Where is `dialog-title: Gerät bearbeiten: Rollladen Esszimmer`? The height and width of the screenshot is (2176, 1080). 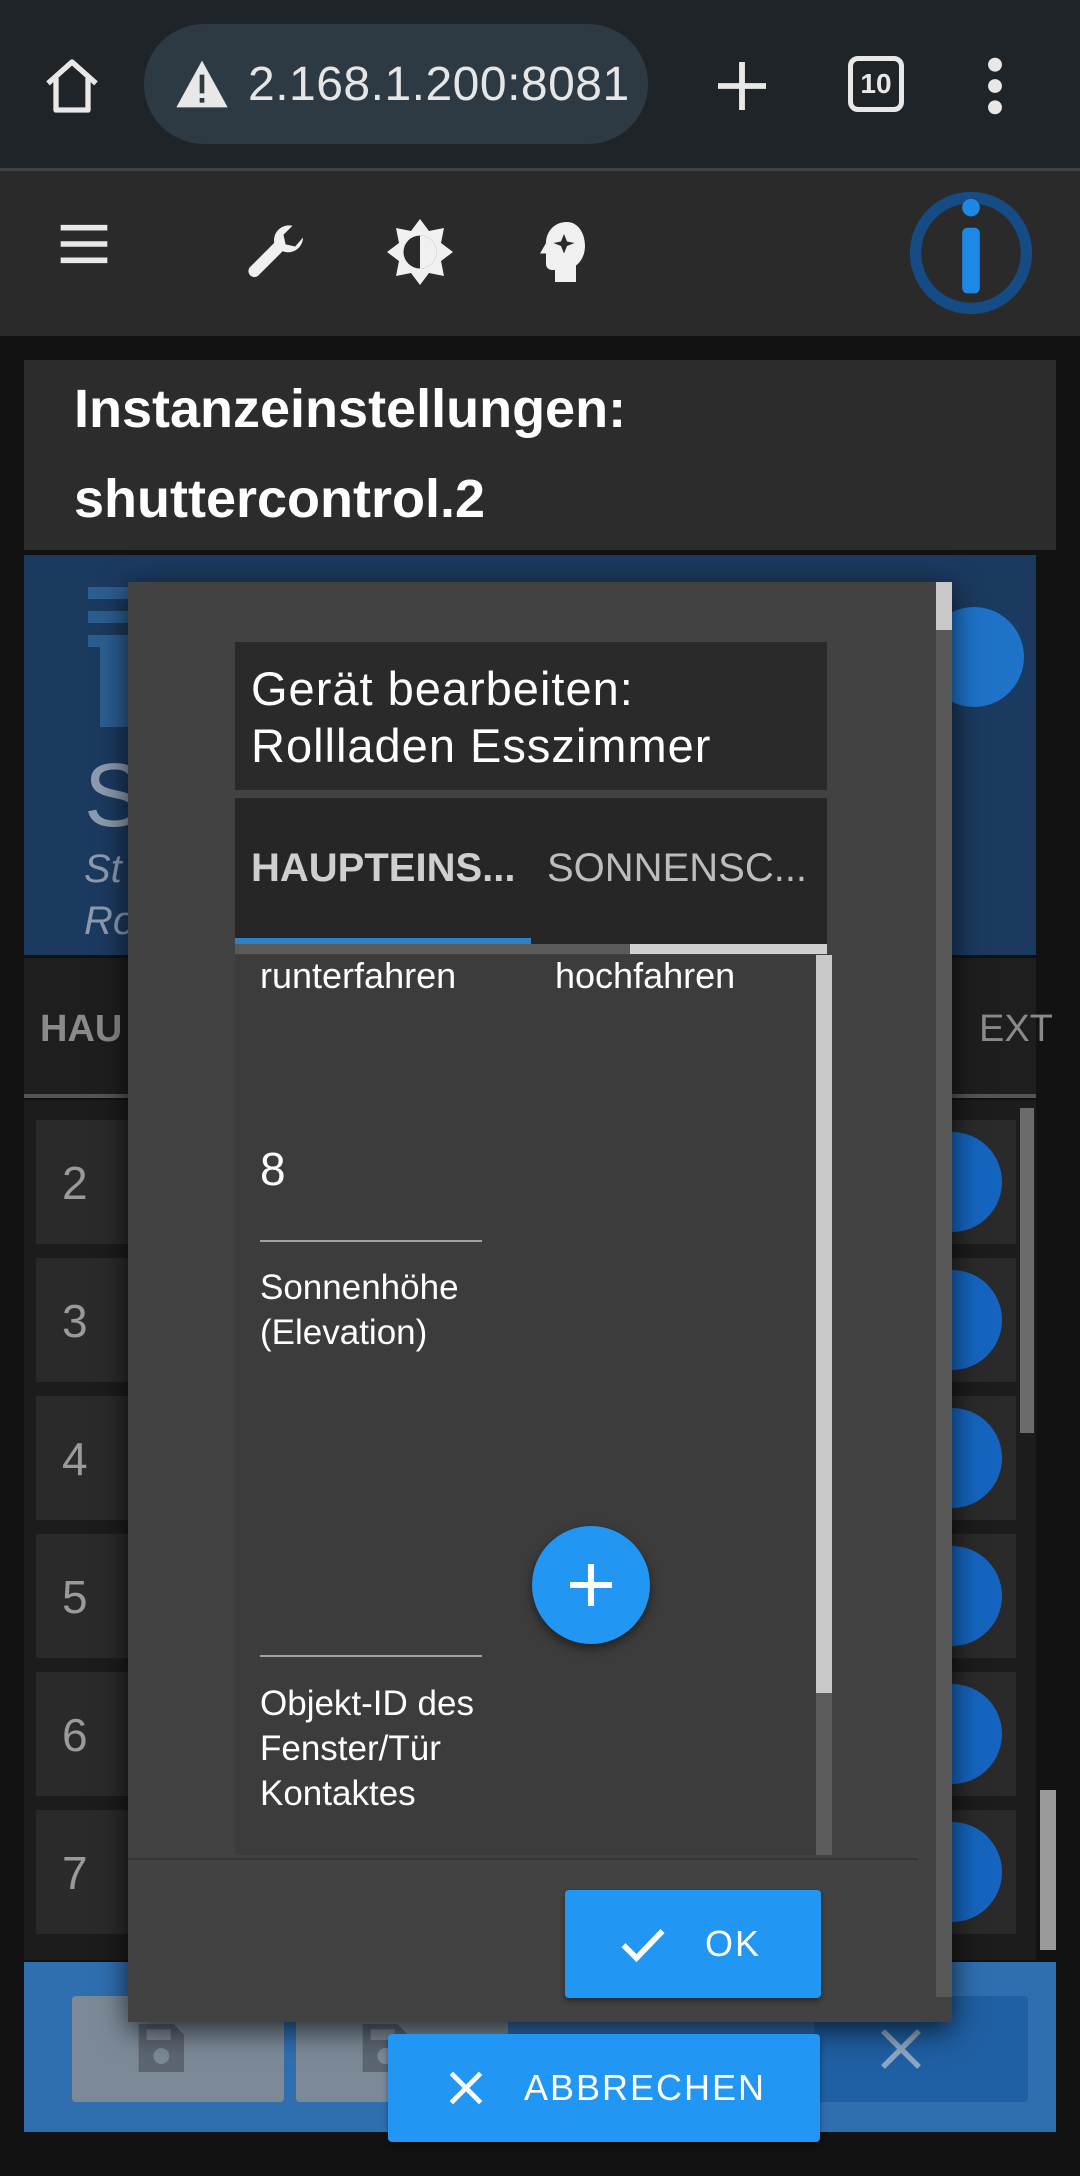 dialog-title: Gerät bearbeiten: Rollladen Esszimmer is located at coordinates (531, 716).